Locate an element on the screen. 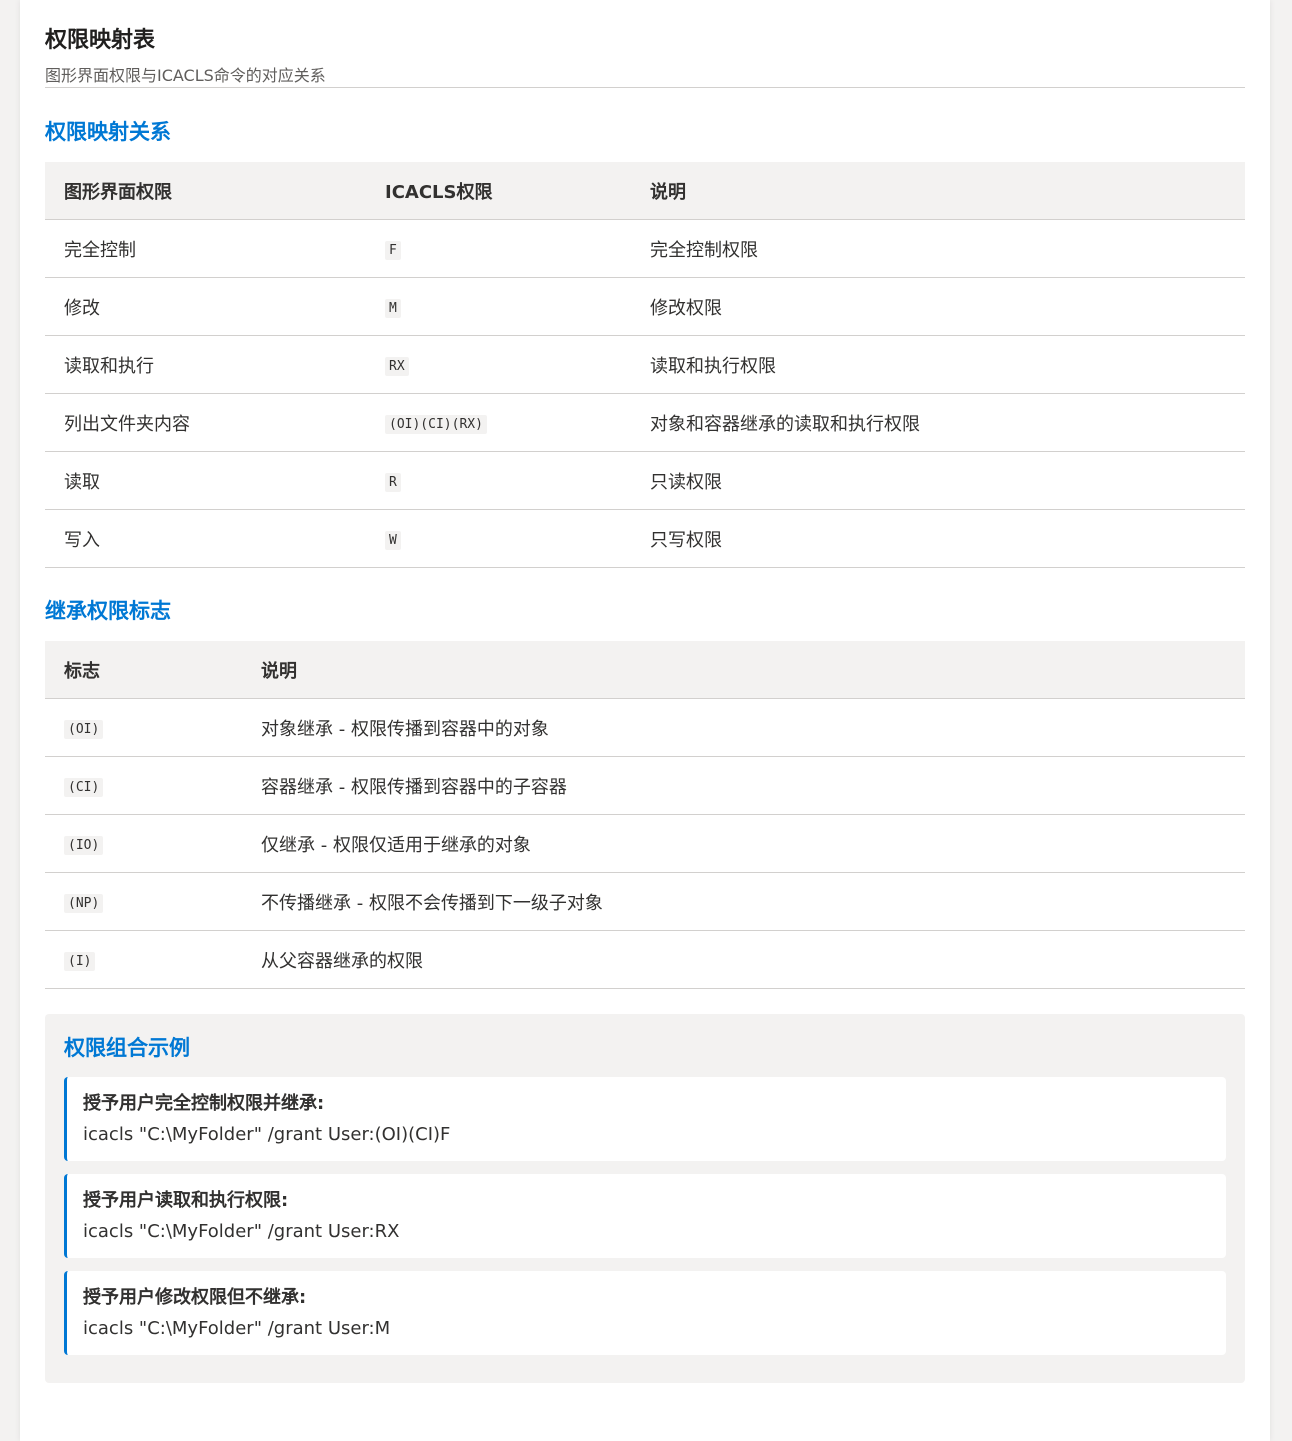 This screenshot has height=1441, width=1292. icacls-permission-cell: M is located at coordinates (498, 306).